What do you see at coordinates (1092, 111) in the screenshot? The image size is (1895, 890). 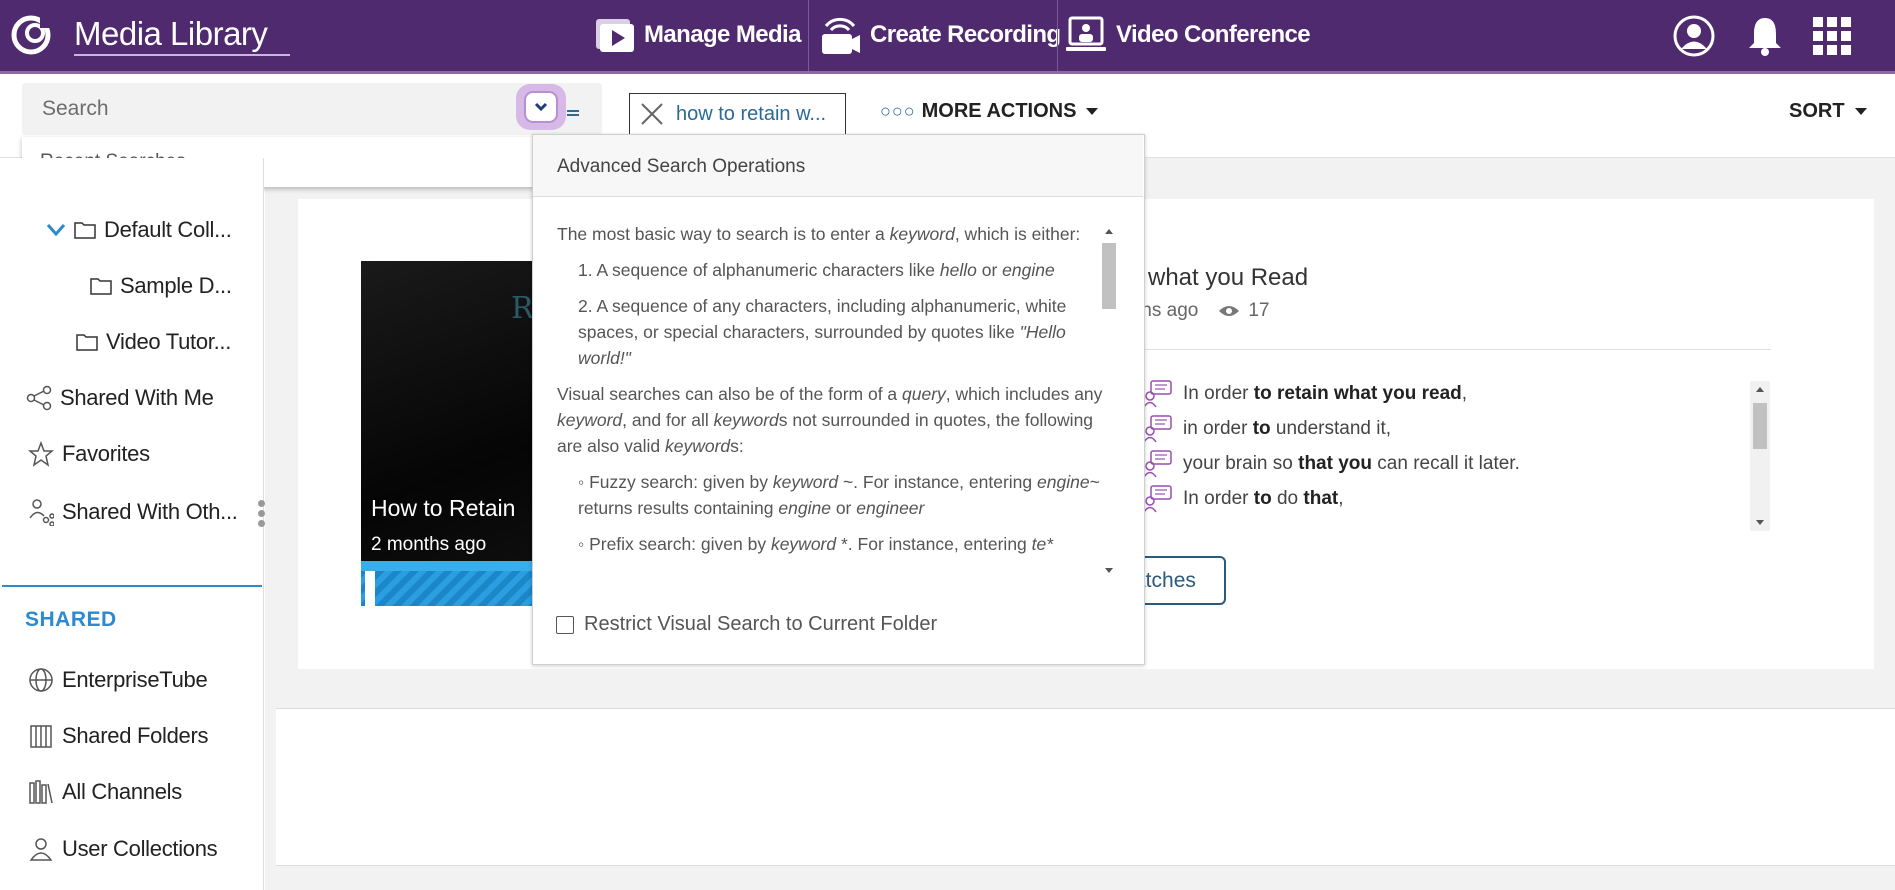 I see `caret-down-icon` at bounding box center [1092, 111].